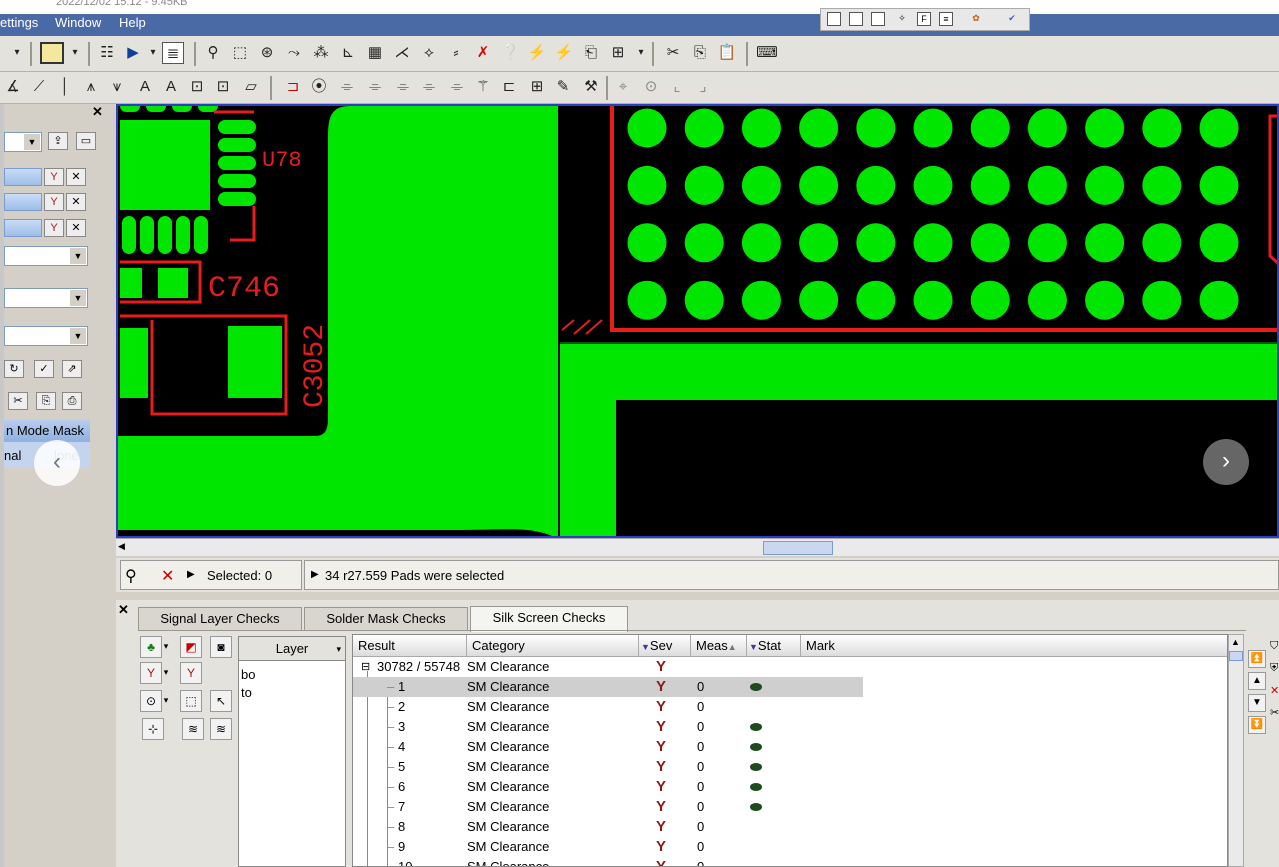 The width and height of the screenshot is (1279, 867). What do you see at coordinates (1235, 642) in the screenshot?
I see `scroll-up-icon: ▲` at bounding box center [1235, 642].